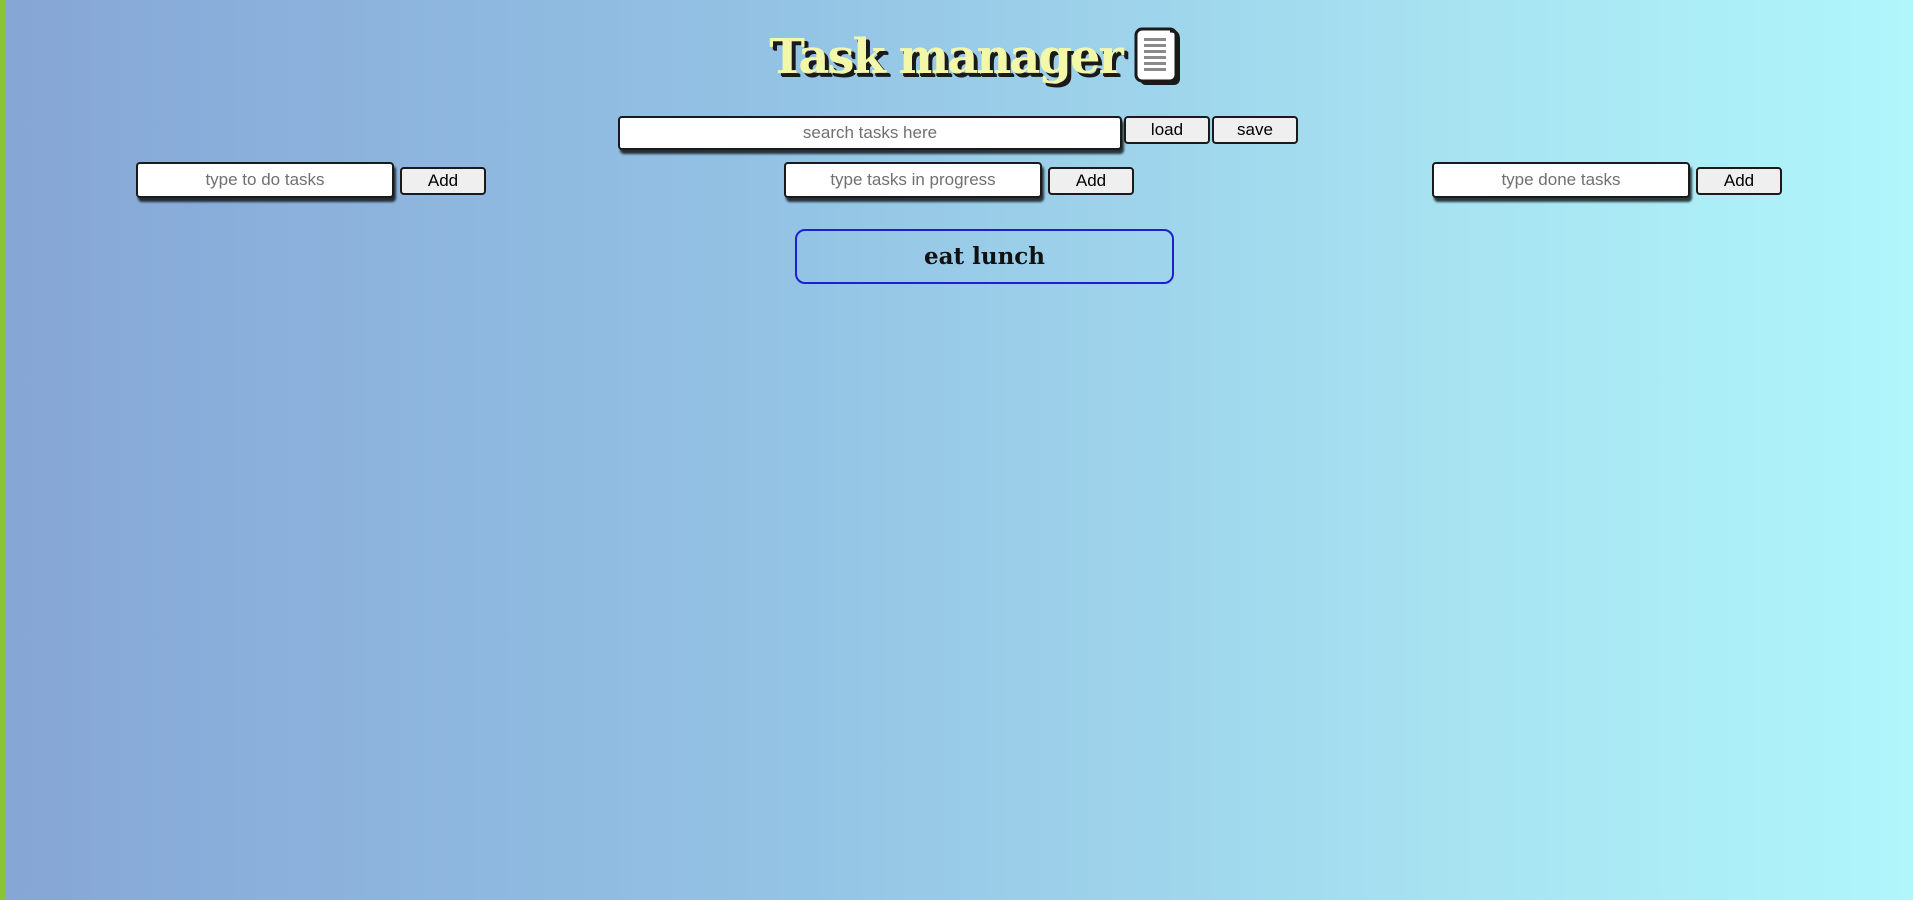 The width and height of the screenshot is (1913, 900). Describe the element at coordinates (1739, 181) in the screenshot. I see `done-add-button: Add` at that location.